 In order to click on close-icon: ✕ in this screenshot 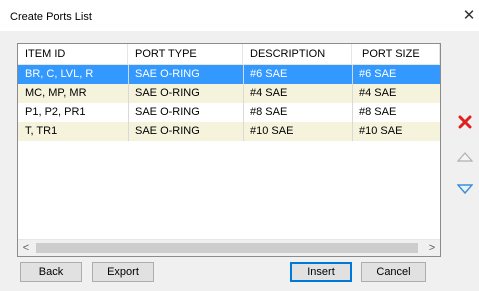, I will do `click(469, 16)`.